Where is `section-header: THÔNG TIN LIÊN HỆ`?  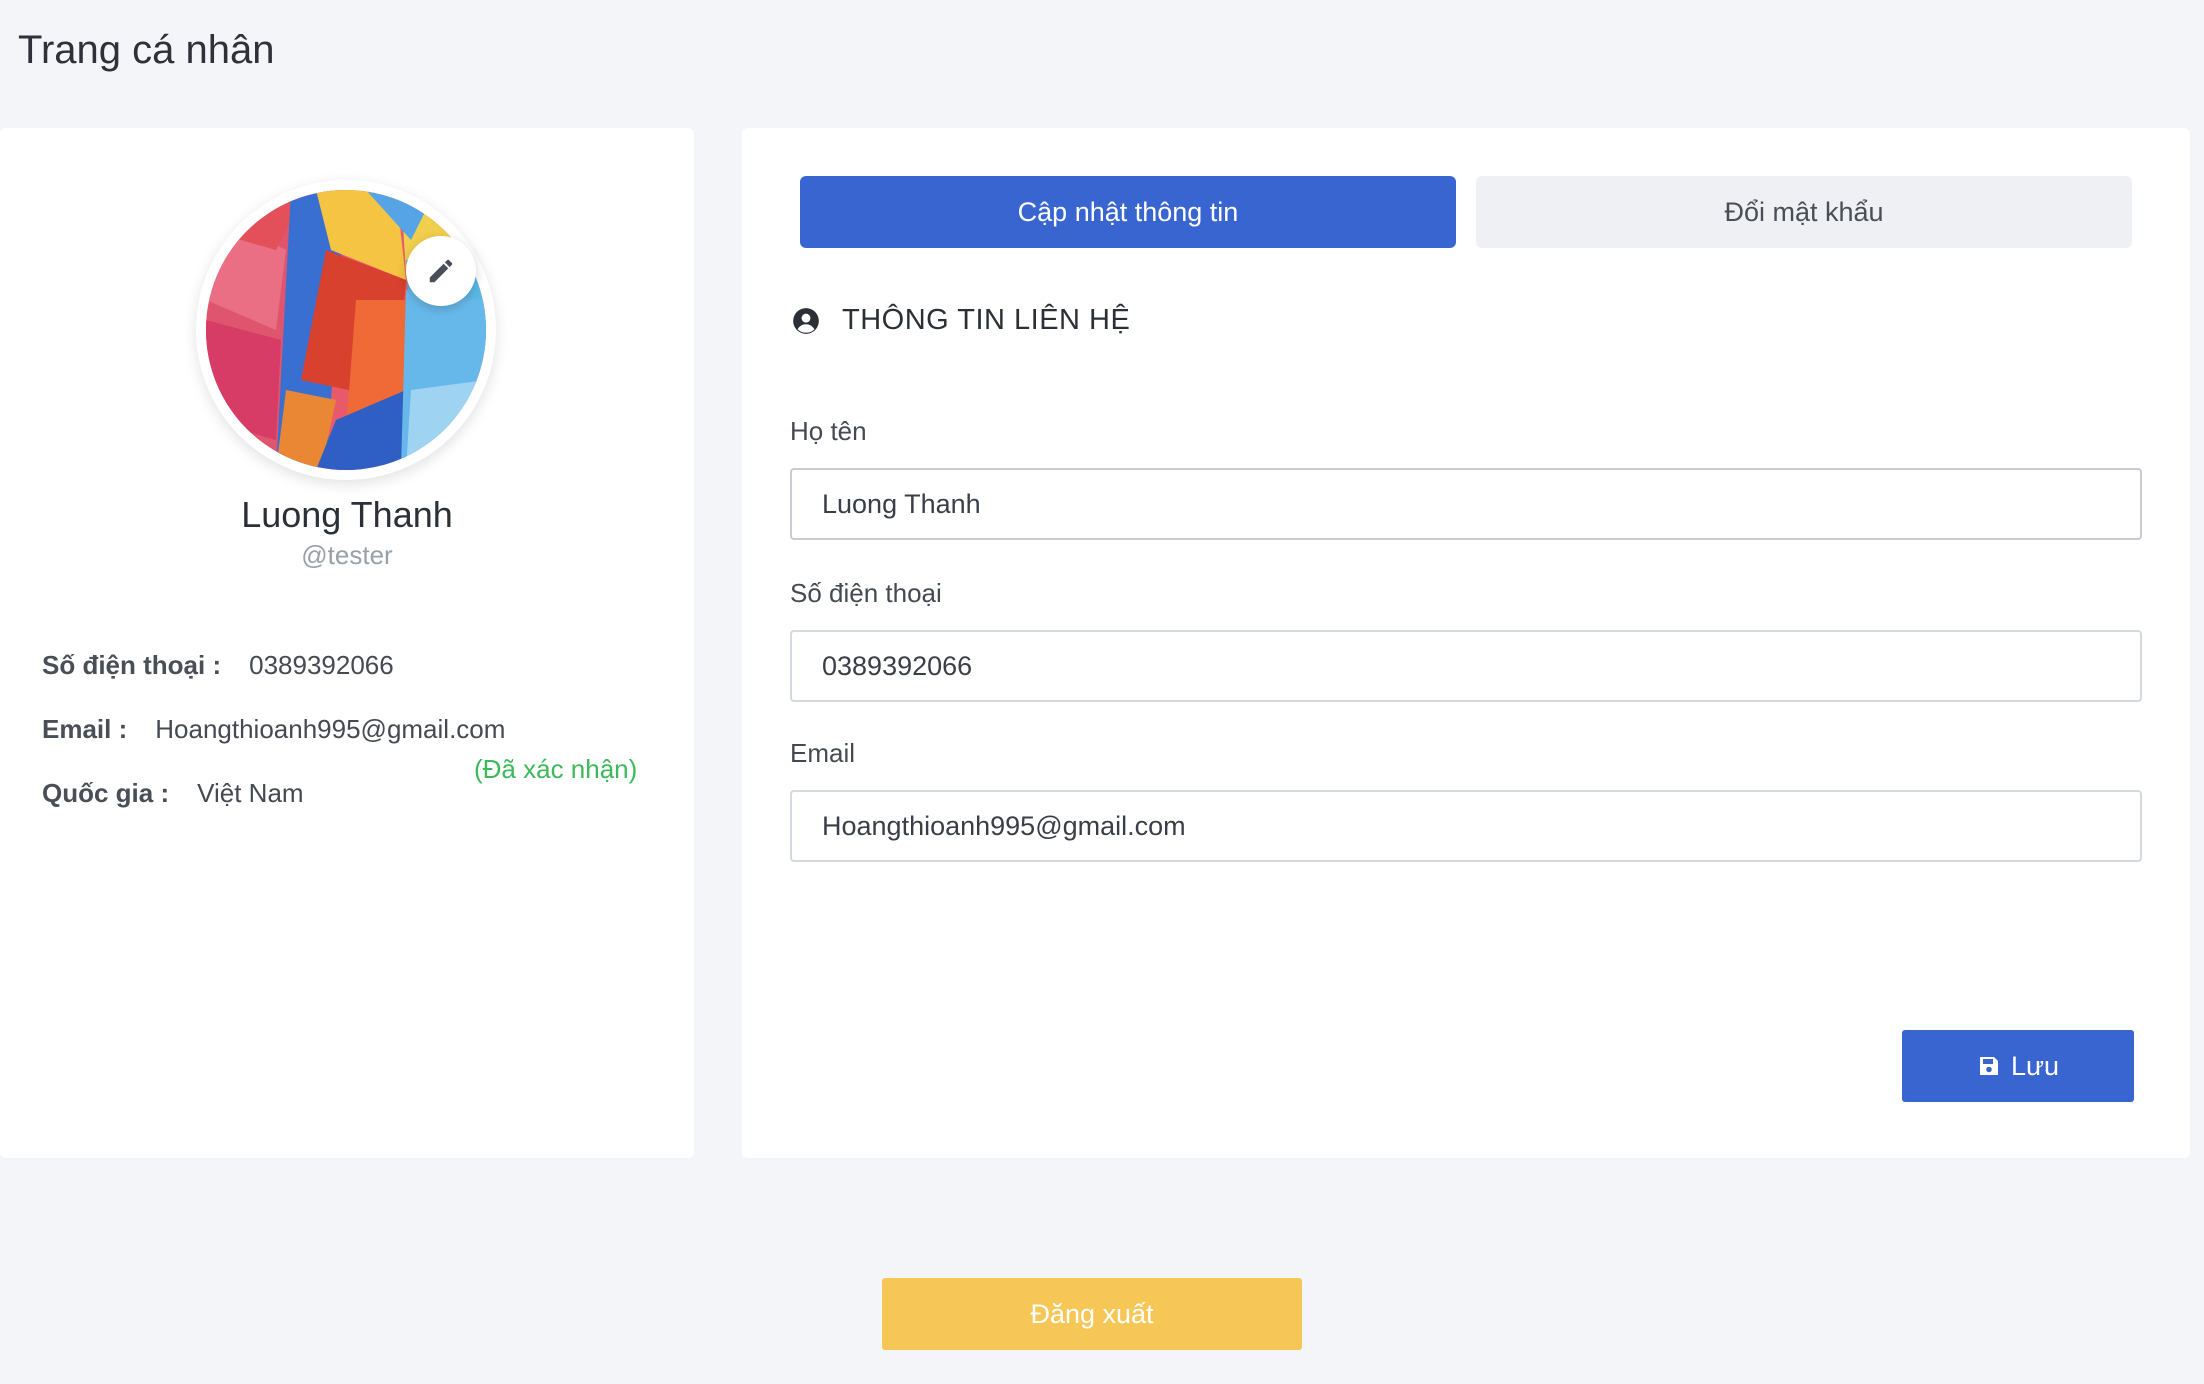 section-header: THÔNG TIN LIÊN HỆ is located at coordinates (961, 320).